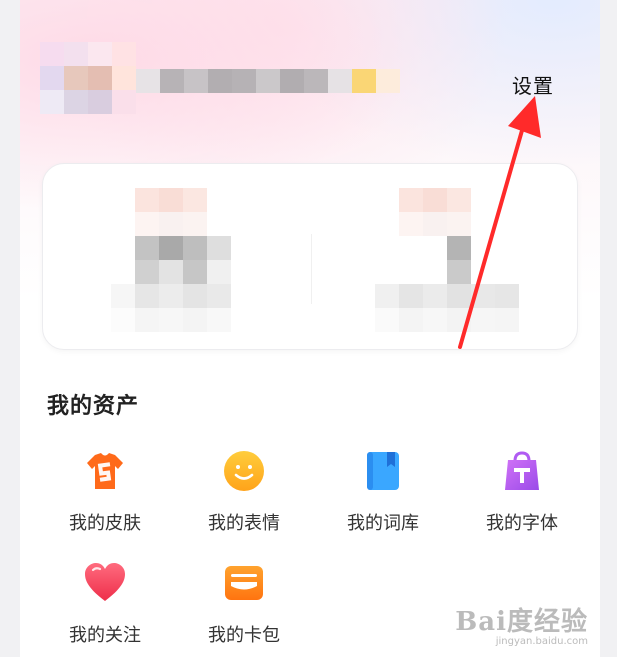 This screenshot has width=617, height=657. Describe the element at coordinates (105, 523) in the screenshot. I see `asset-label: 我的皮肤` at that location.